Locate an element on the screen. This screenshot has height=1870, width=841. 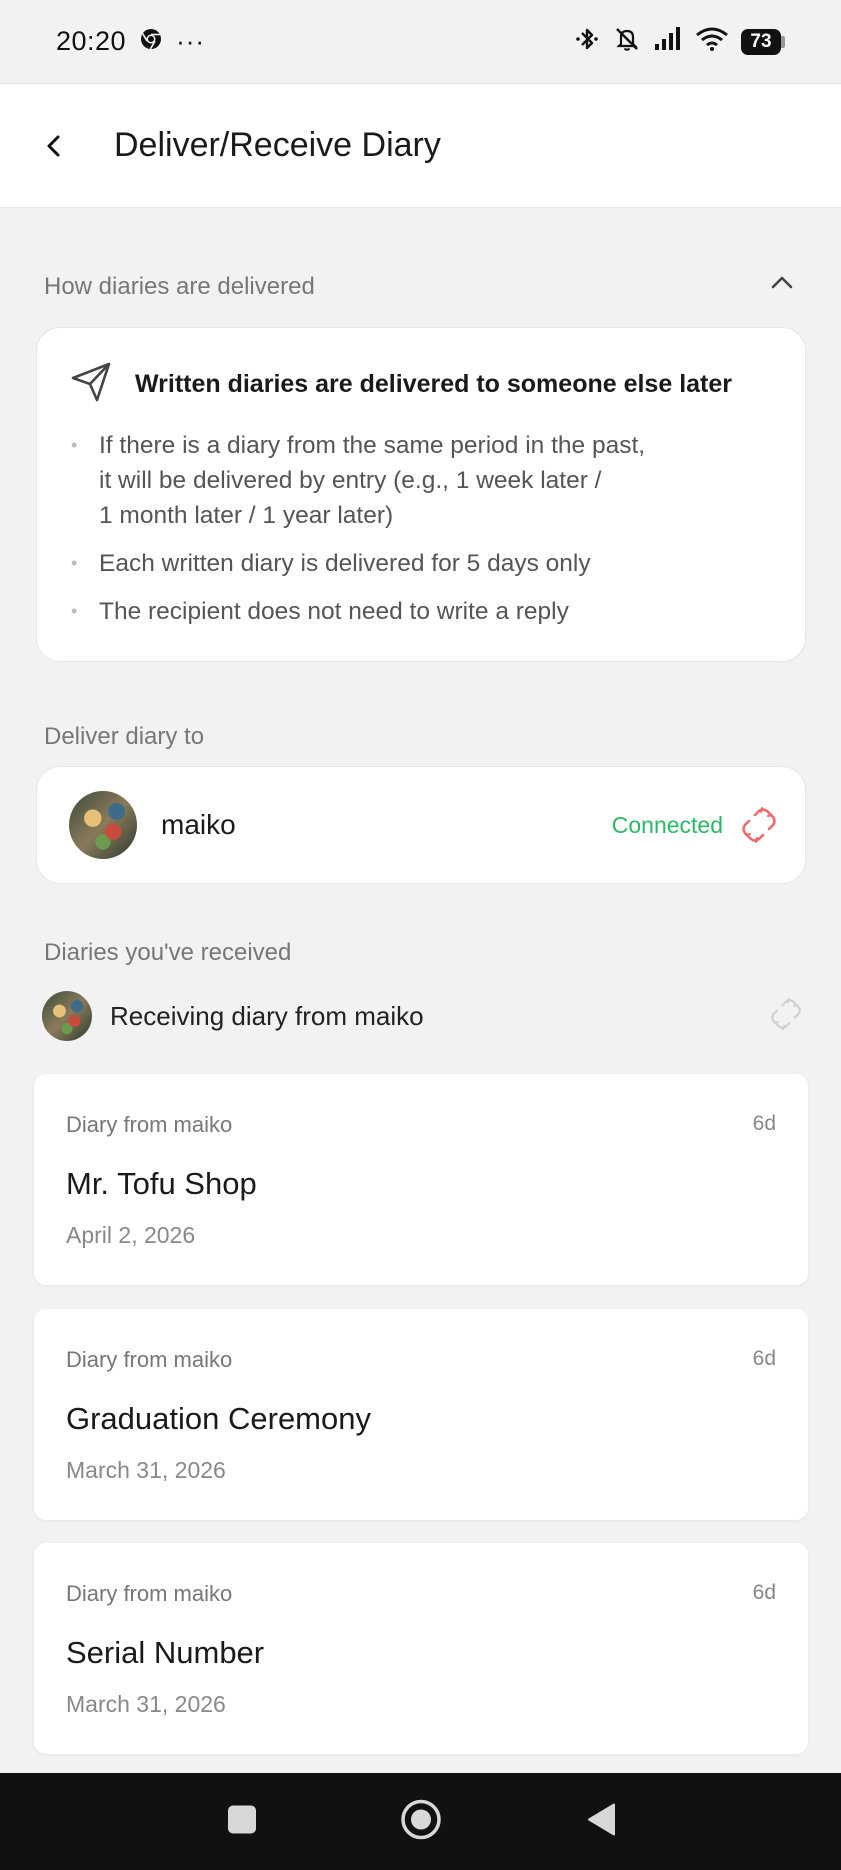
system-nav-bar is located at coordinates (420, 1821).